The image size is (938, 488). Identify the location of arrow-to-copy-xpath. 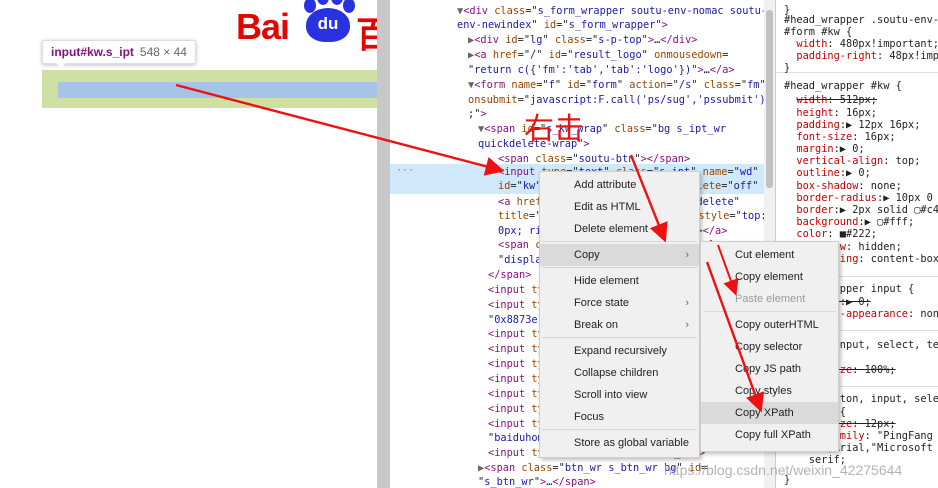
(735, 337).